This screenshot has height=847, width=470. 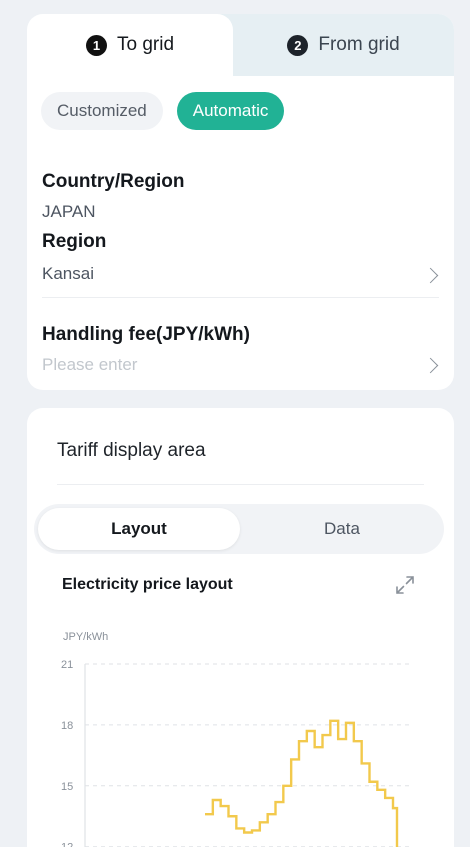 I want to click on tab-to-grid: 1 To grid, so click(x=130, y=45).